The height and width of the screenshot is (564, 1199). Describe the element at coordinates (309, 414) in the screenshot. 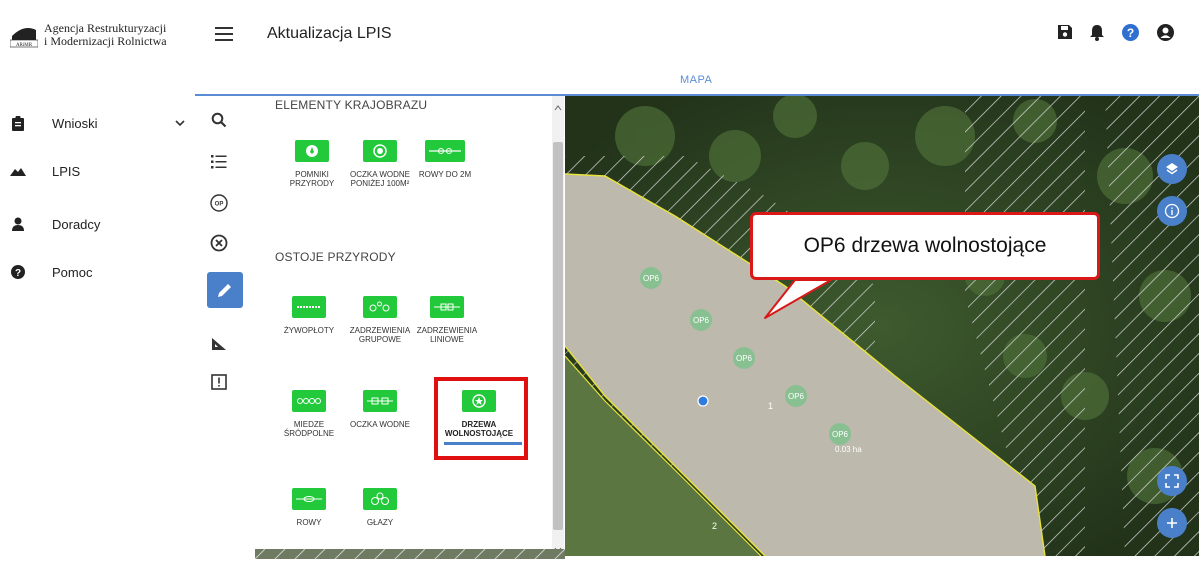

I see `tile-miedze-srodpolne: MIEDZE ŚRÓDPOLNE` at that location.